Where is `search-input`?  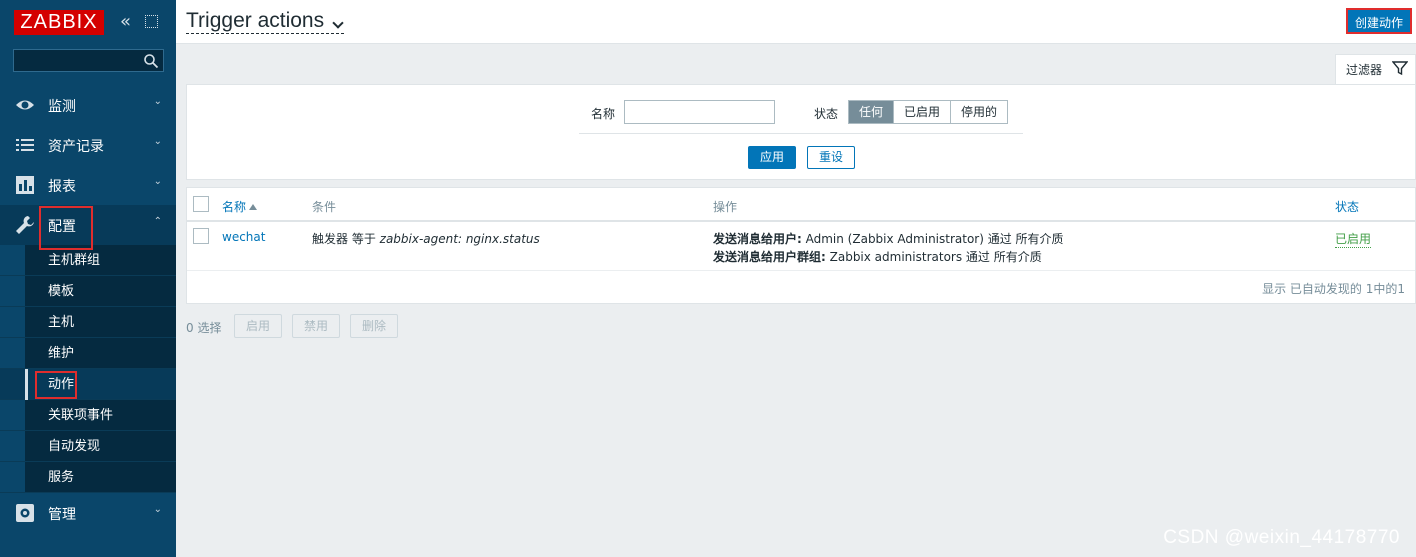
search-input is located at coordinates (88, 60).